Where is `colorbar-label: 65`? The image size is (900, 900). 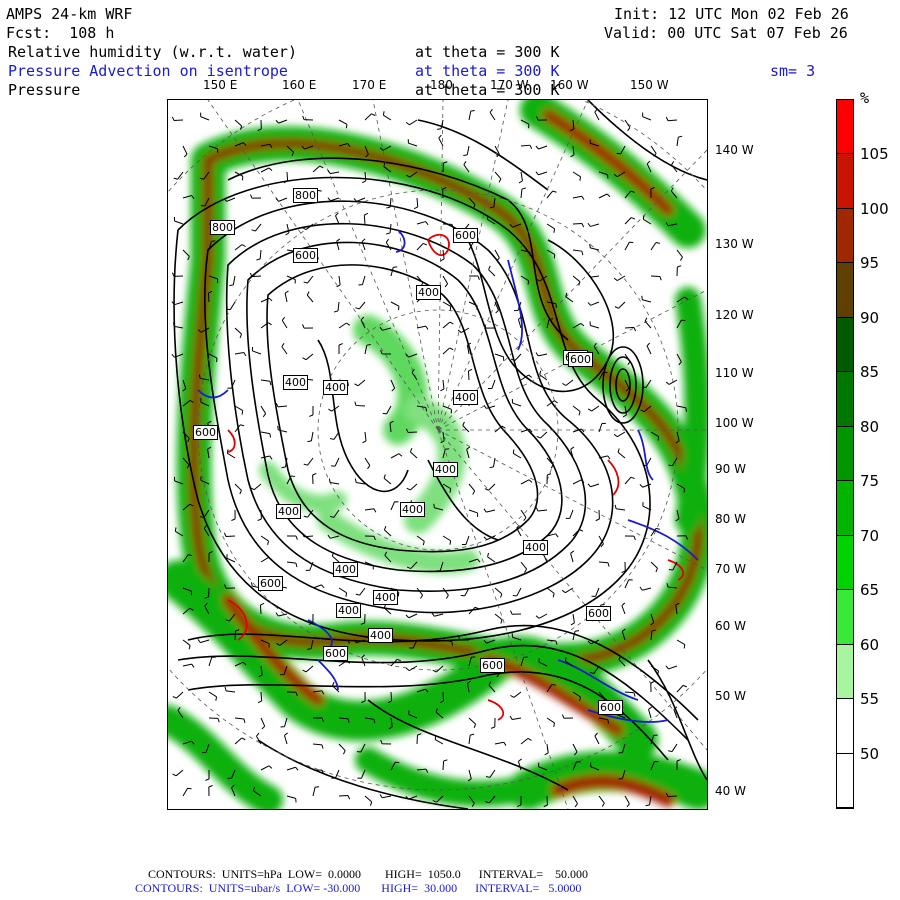 colorbar-label: 65 is located at coordinates (870, 590).